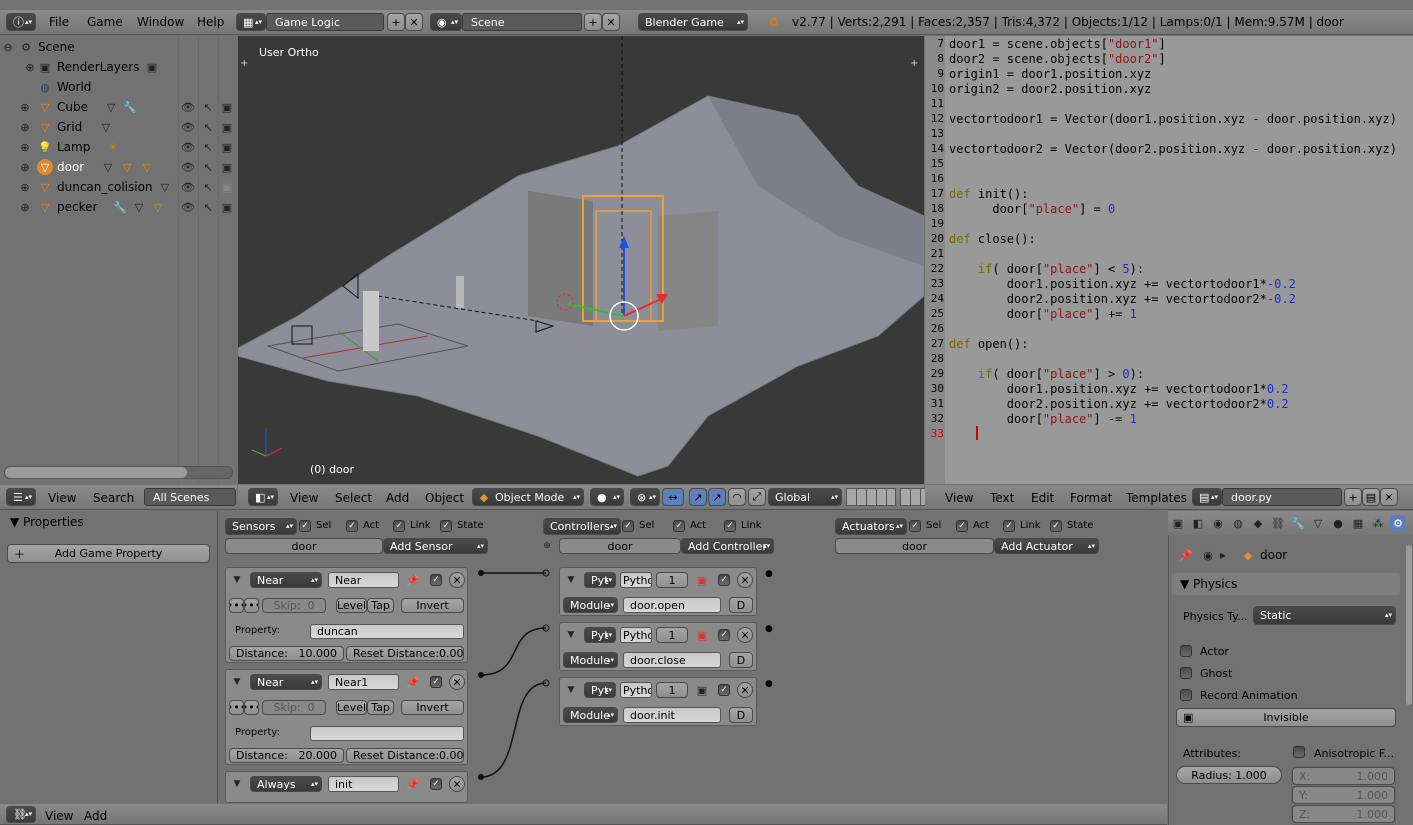 The width and height of the screenshot is (1413, 825). What do you see at coordinates (387, 631) in the screenshot?
I see `property-field: duncan` at bounding box center [387, 631].